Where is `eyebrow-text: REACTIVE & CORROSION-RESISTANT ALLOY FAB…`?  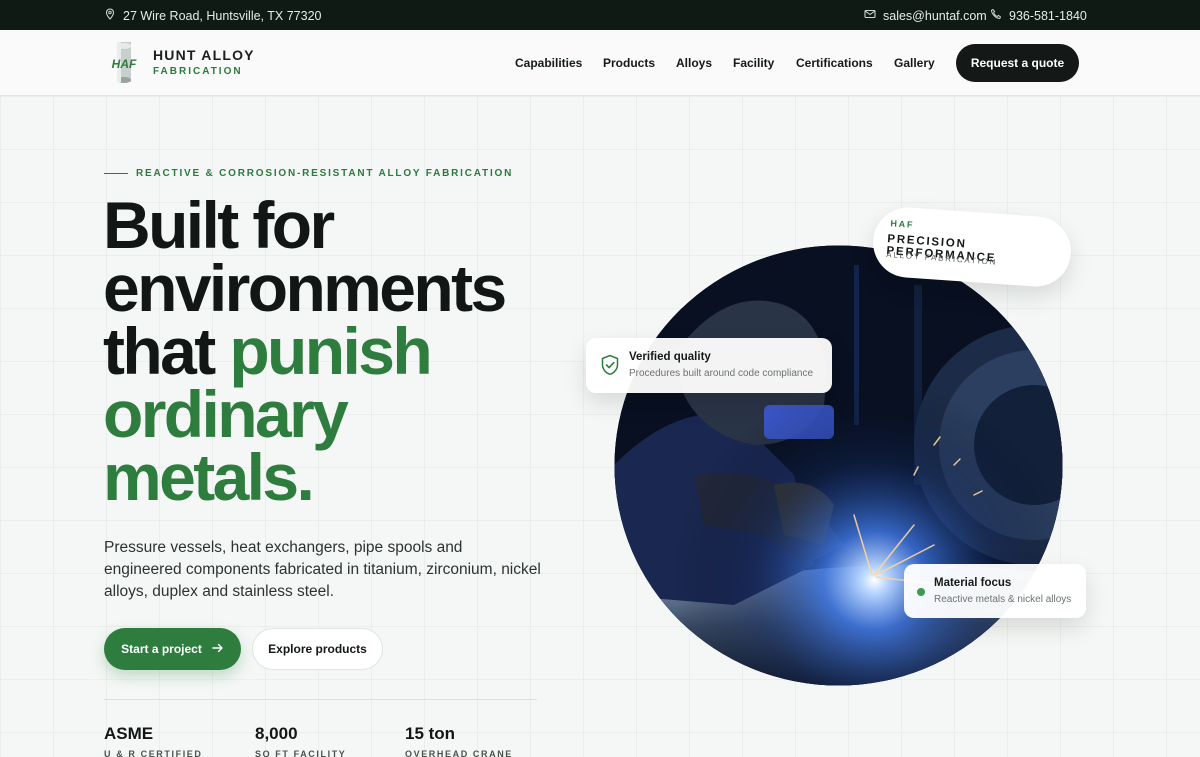 eyebrow-text: REACTIVE & CORROSION-RESISTANT ALLOY FAB… is located at coordinates (325, 173).